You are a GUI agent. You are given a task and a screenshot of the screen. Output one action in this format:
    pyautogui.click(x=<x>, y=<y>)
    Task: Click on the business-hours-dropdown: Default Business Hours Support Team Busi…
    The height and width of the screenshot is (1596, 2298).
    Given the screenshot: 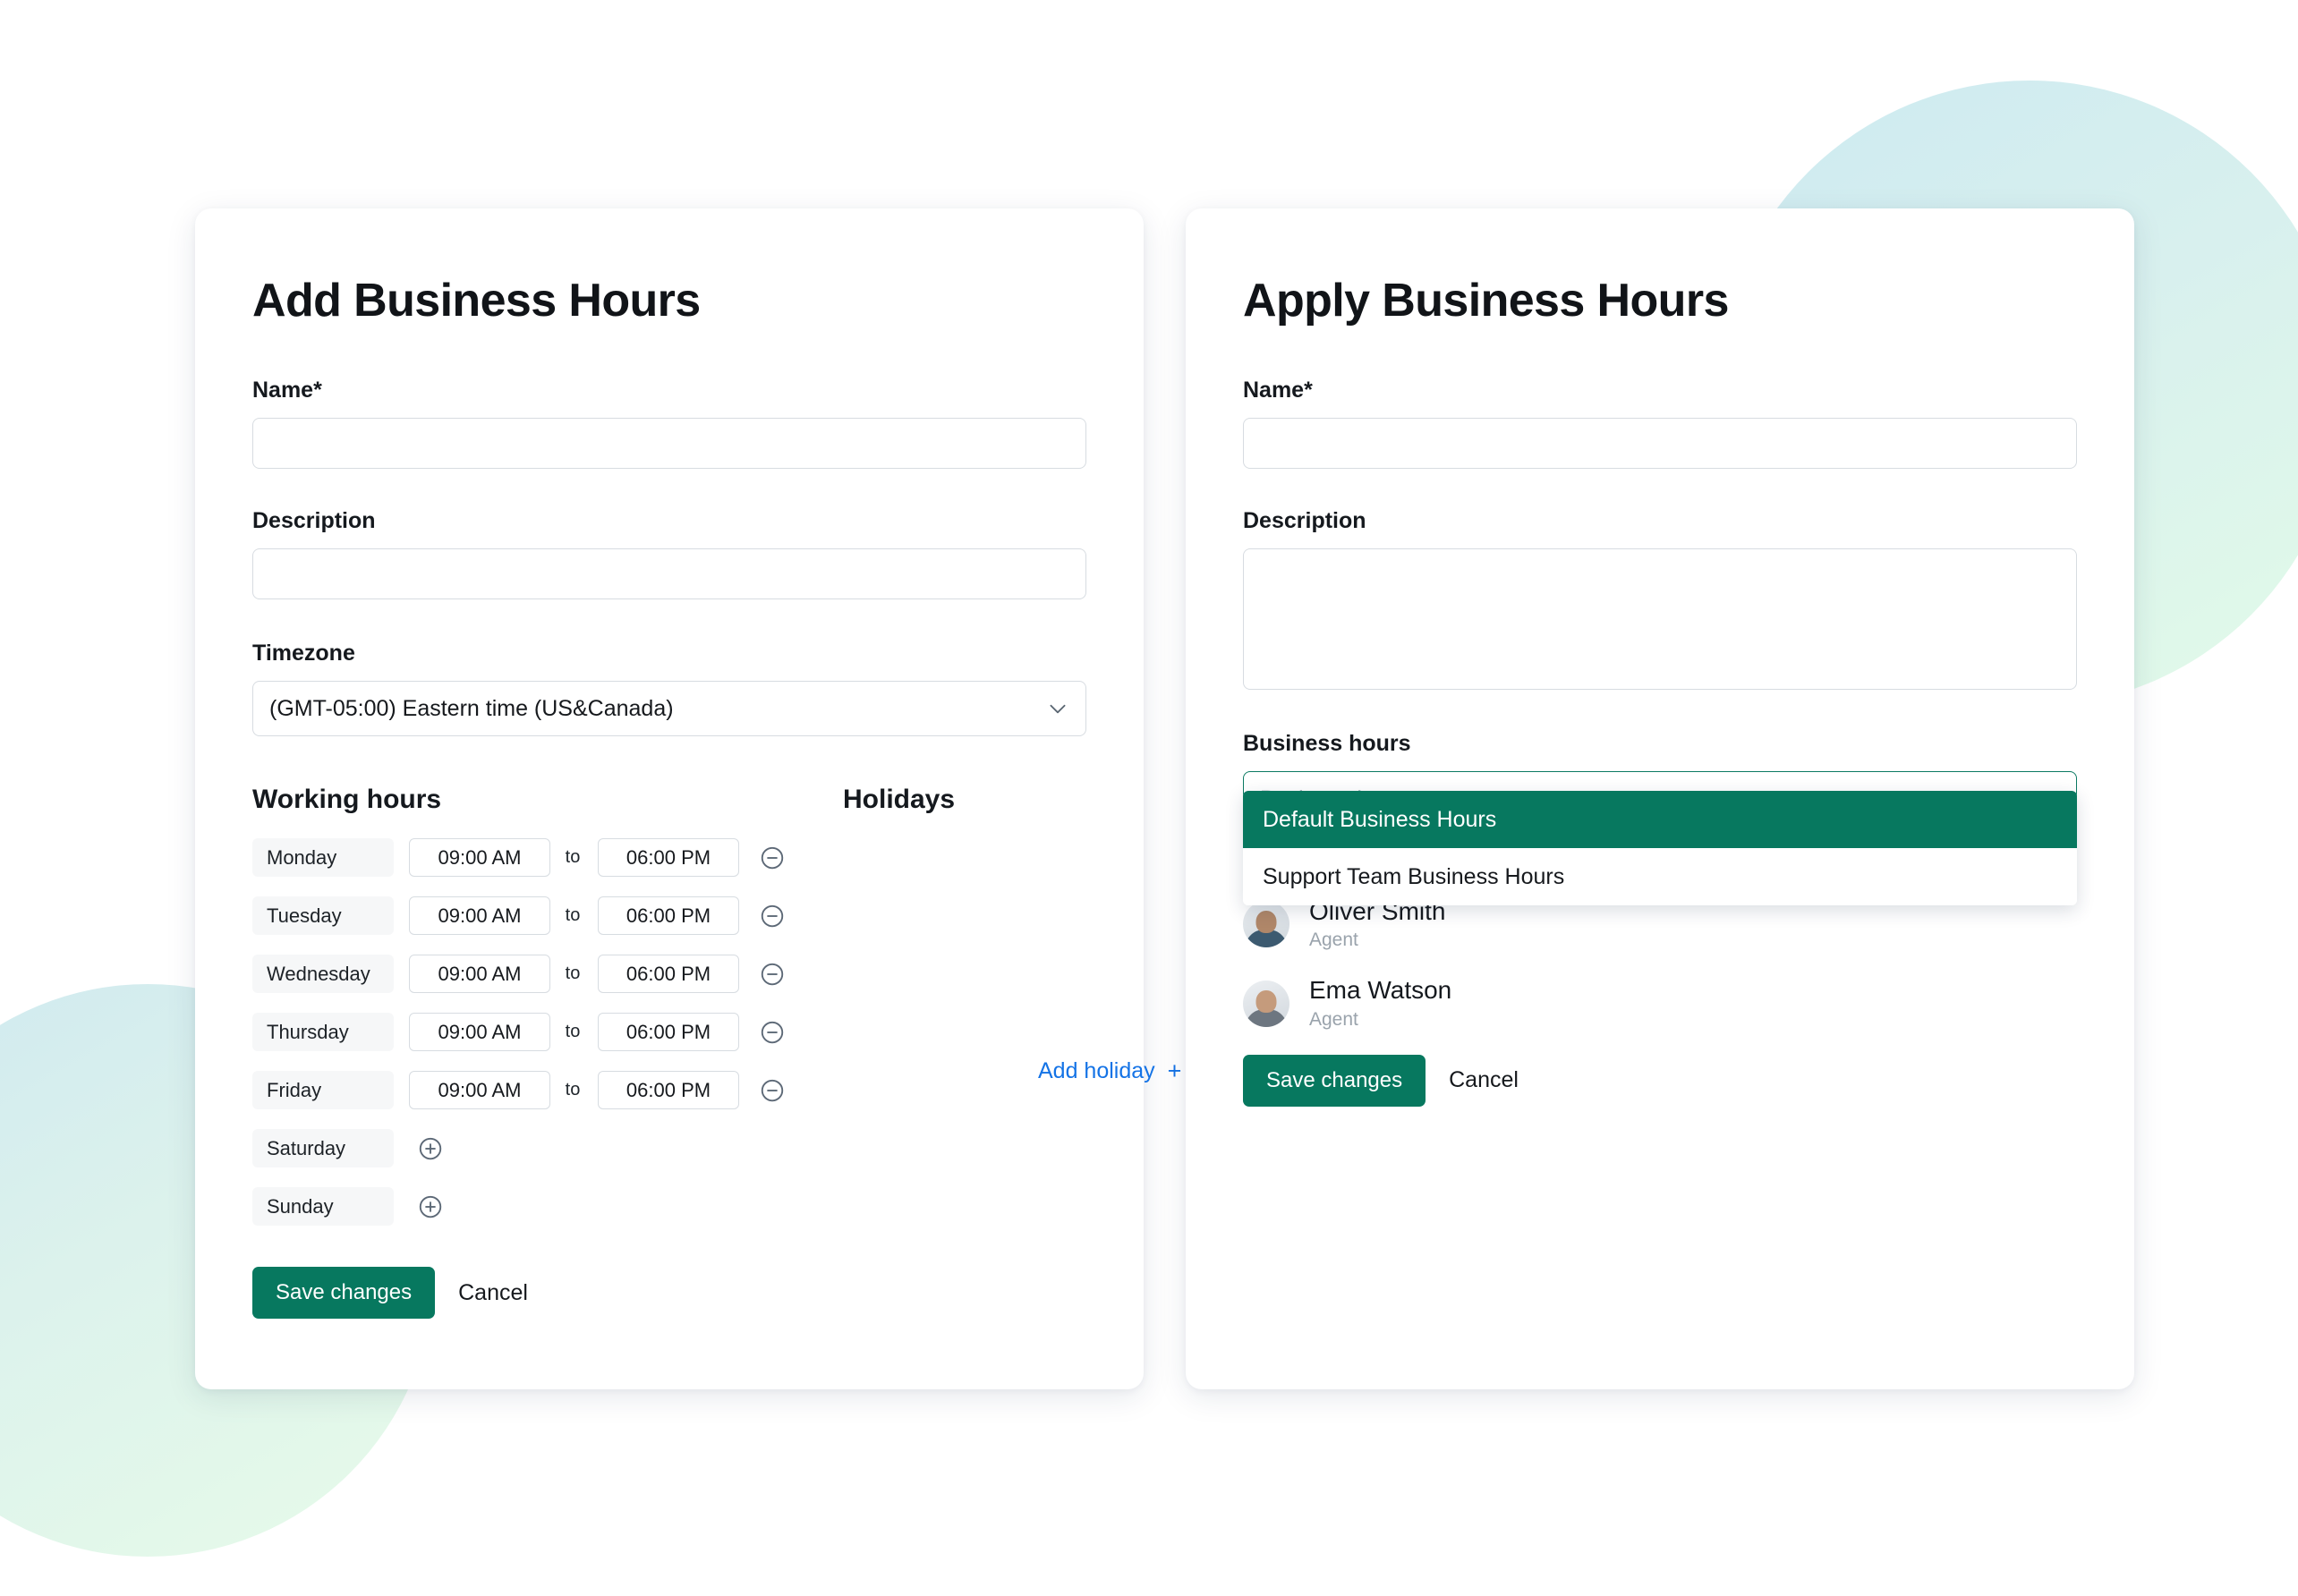 What is the action you would take?
    pyautogui.click(x=1660, y=849)
    